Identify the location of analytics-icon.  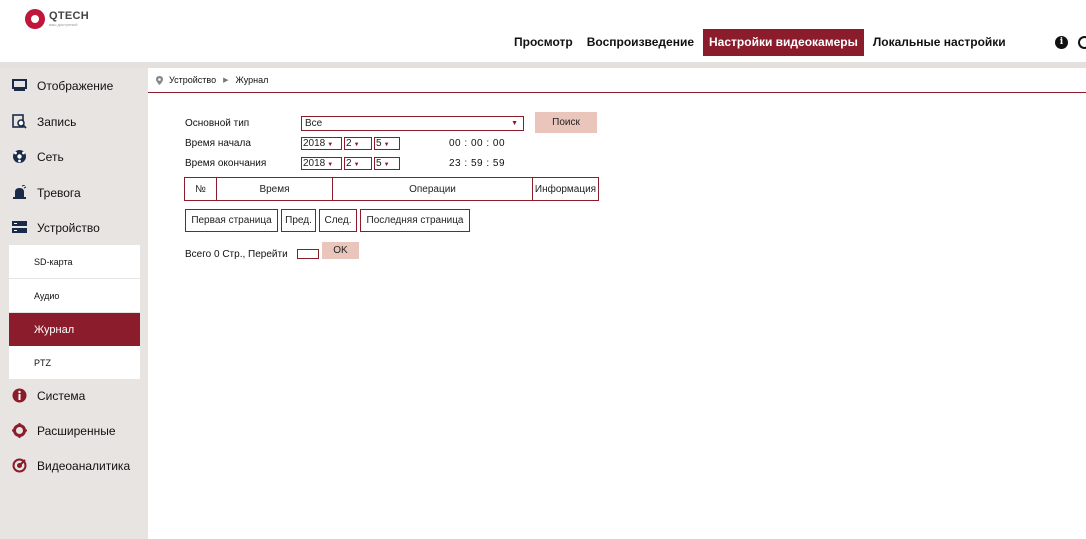
(19, 466).